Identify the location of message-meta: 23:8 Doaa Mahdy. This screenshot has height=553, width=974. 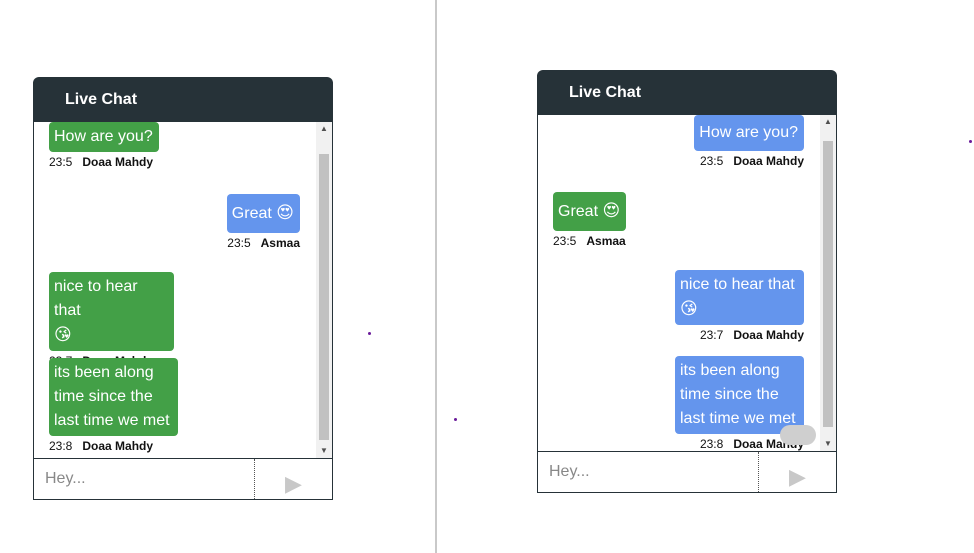
(113, 446).